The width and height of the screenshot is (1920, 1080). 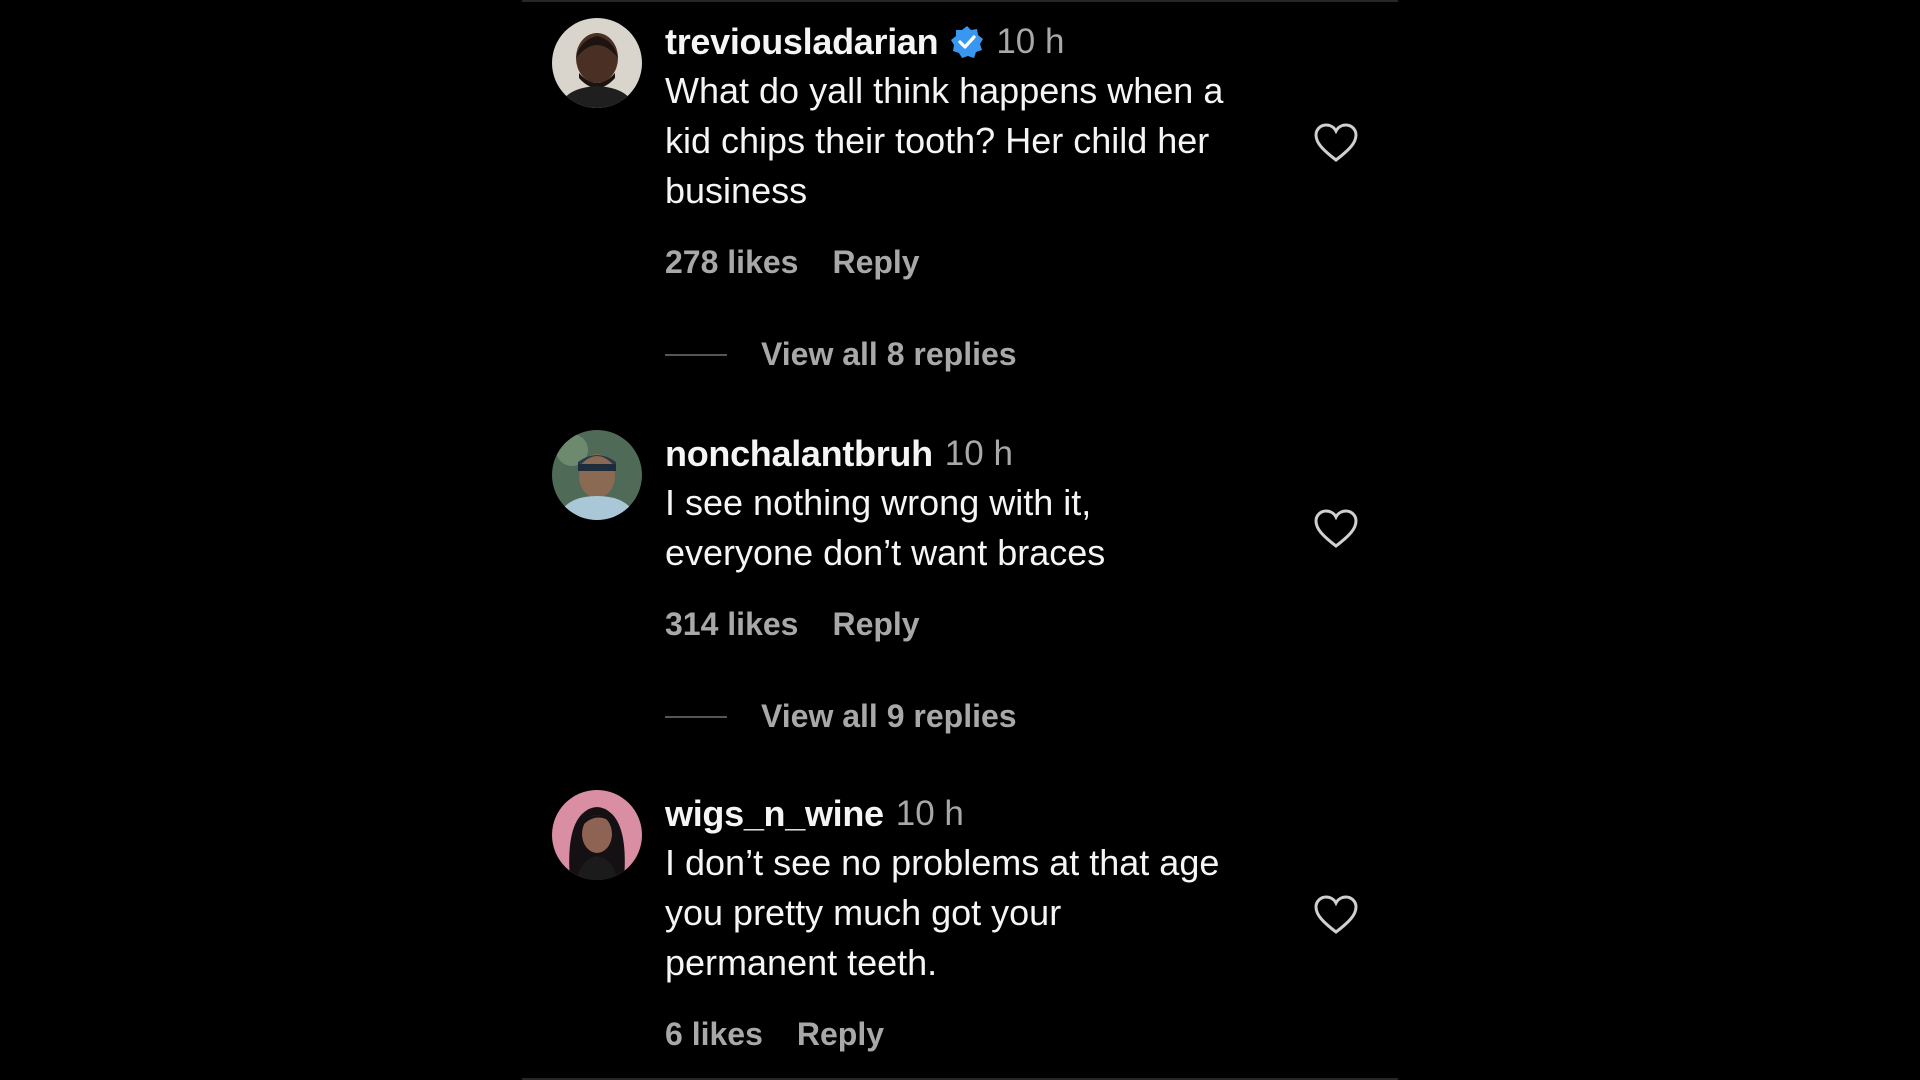 What do you see at coordinates (802, 42) in the screenshot?
I see `username: treviousladarian` at bounding box center [802, 42].